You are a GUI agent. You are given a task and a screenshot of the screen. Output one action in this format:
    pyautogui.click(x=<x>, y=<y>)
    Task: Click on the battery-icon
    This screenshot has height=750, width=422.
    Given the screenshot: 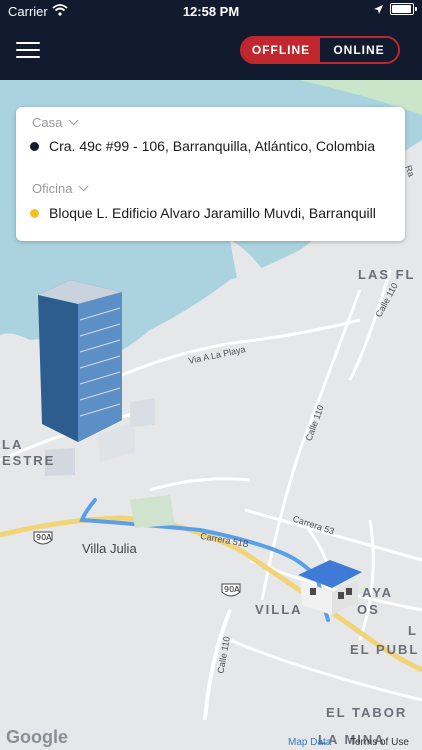 What is the action you would take?
    pyautogui.click(x=403, y=9)
    